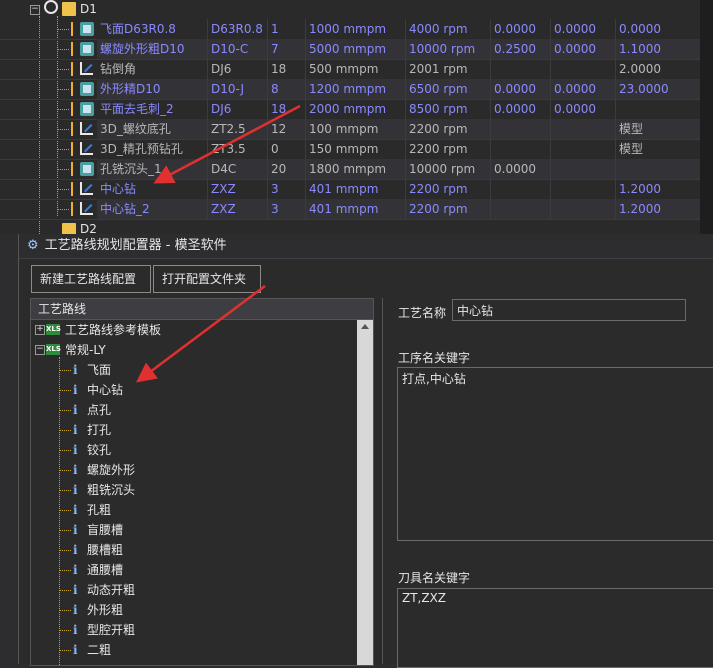 Image resolution: width=713 pixels, height=668 pixels. What do you see at coordinates (365, 492) in the screenshot?
I see `tree-scrollbar` at bounding box center [365, 492].